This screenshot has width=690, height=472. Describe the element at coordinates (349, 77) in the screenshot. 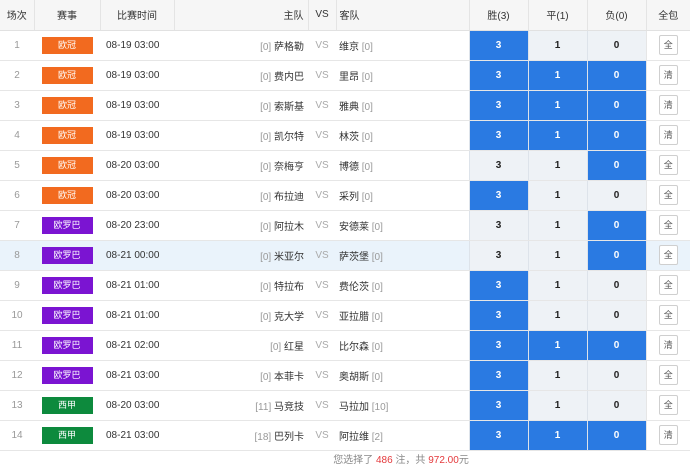

I see `away-team: 里昂` at that location.